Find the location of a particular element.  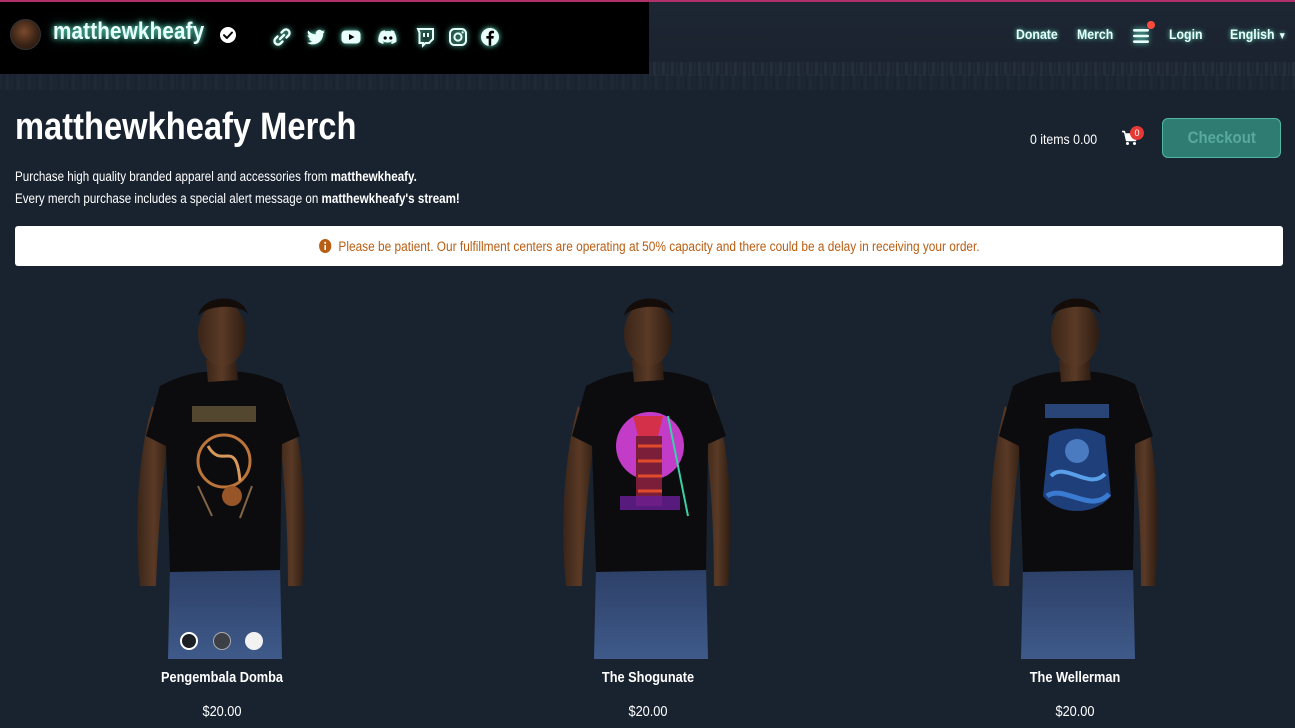

facebook-icon is located at coordinates (490, 37).